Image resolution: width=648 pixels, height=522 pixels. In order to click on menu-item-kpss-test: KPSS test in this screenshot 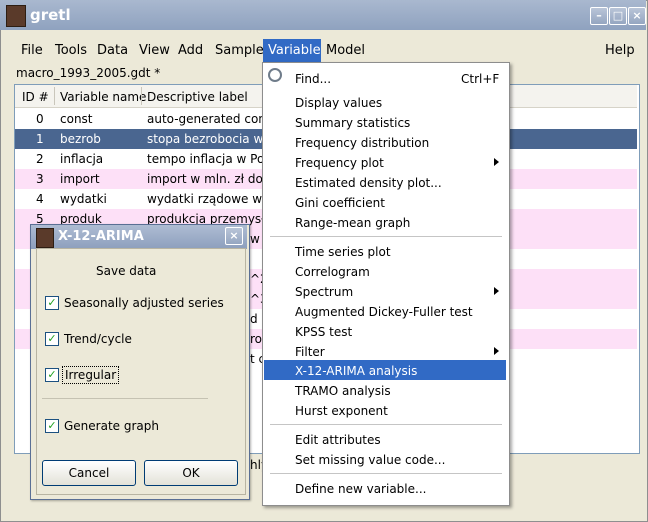, I will do `click(323, 332)`.